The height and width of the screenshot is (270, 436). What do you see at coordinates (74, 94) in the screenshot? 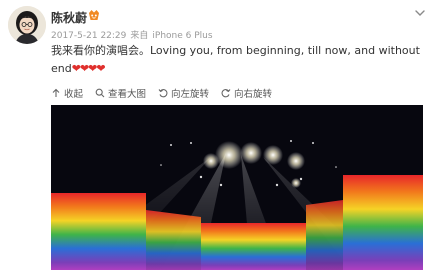
I see `collapse-label: 收起` at bounding box center [74, 94].